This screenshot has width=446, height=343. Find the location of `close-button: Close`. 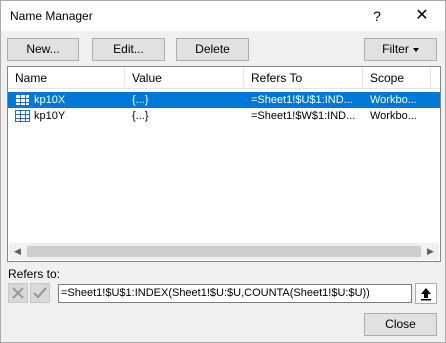

close-button: Close is located at coordinates (400, 324).